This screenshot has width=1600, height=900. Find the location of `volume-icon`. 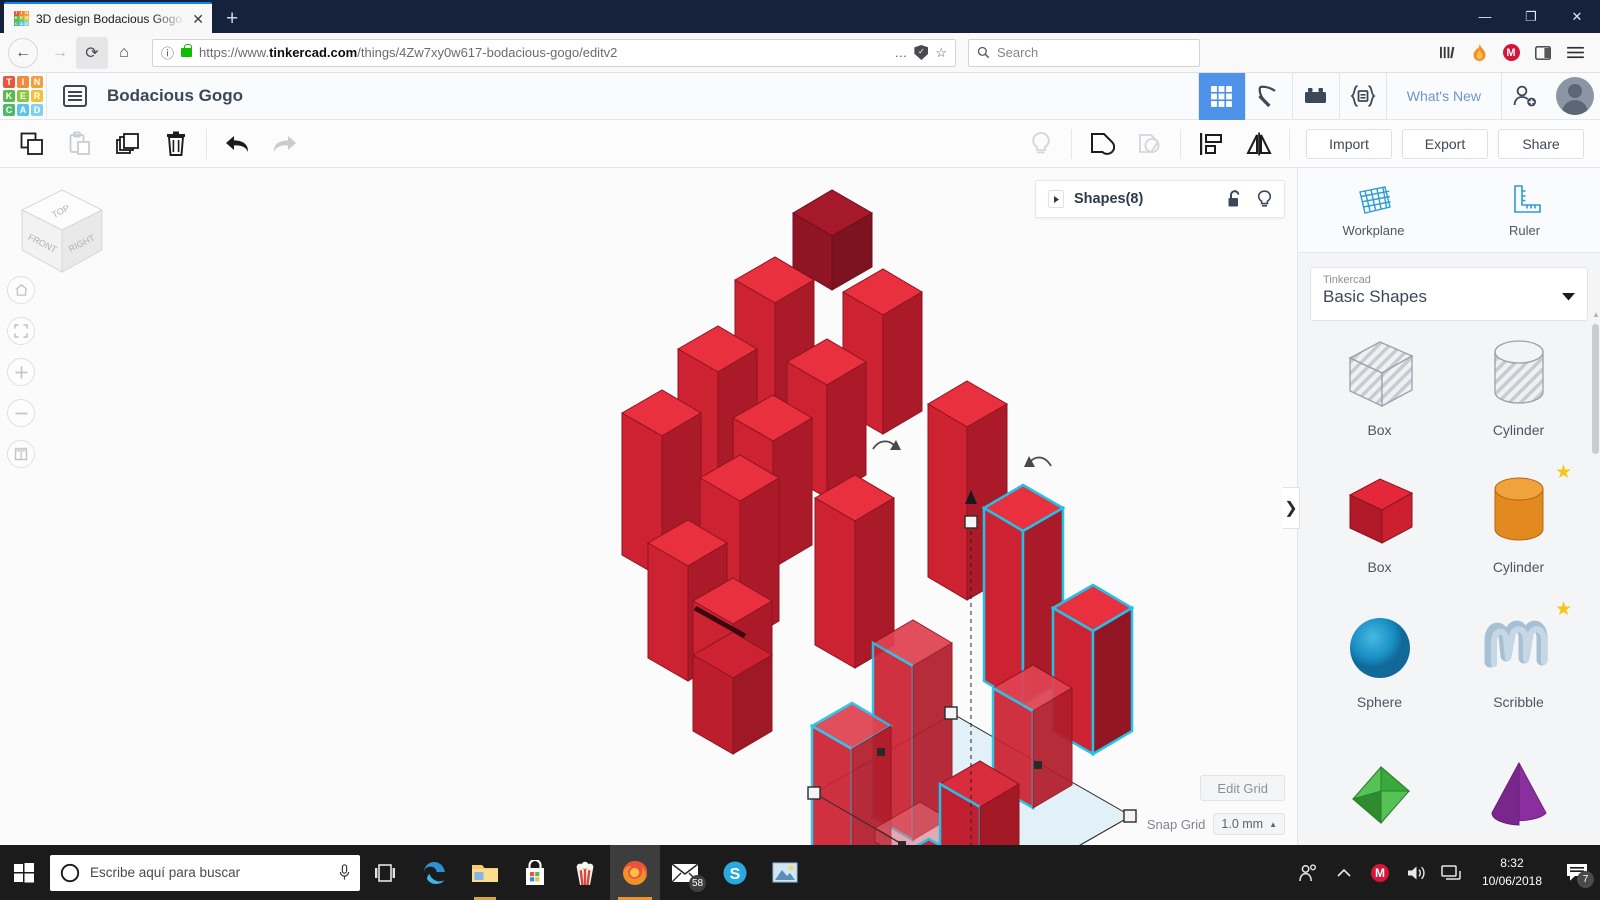

volume-icon is located at coordinates (1416, 872).